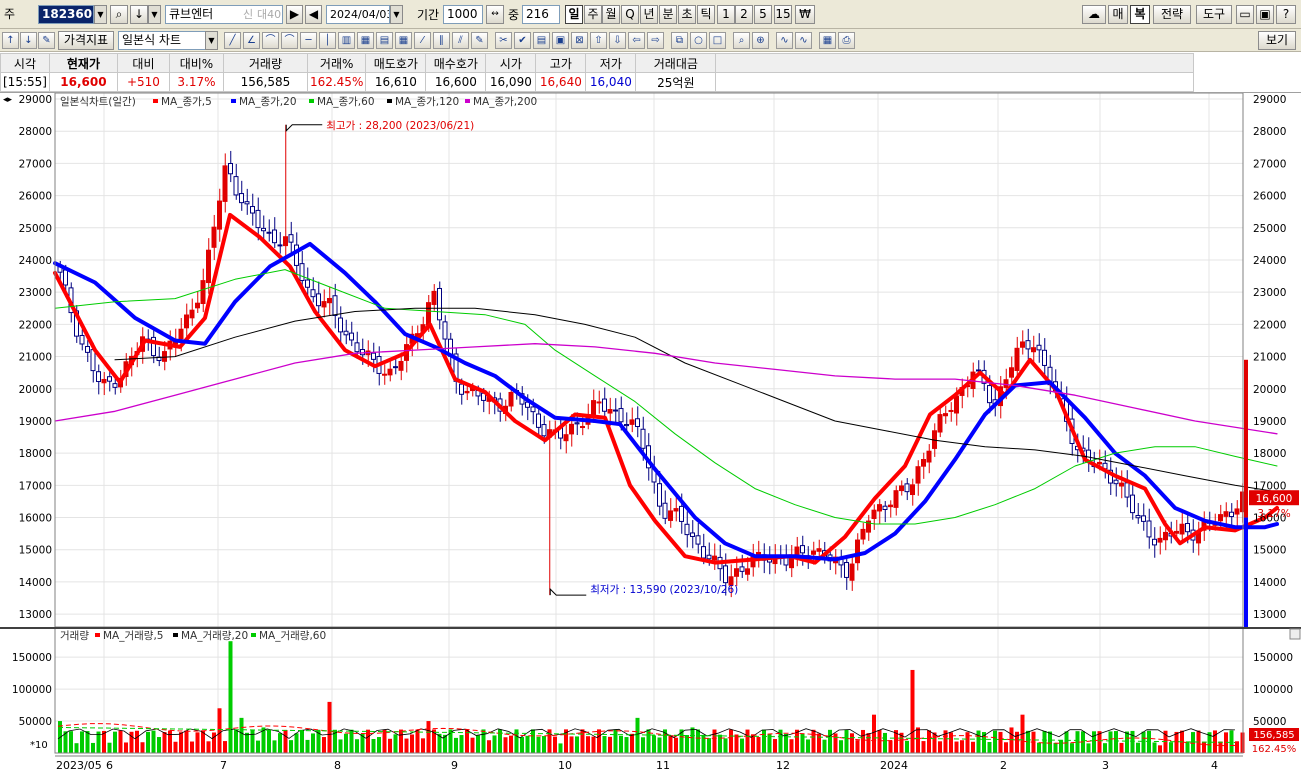 The width and height of the screenshot is (1301, 779). Describe the element at coordinates (522, 40) in the screenshot. I see `marker-icon: ✔` at that location.